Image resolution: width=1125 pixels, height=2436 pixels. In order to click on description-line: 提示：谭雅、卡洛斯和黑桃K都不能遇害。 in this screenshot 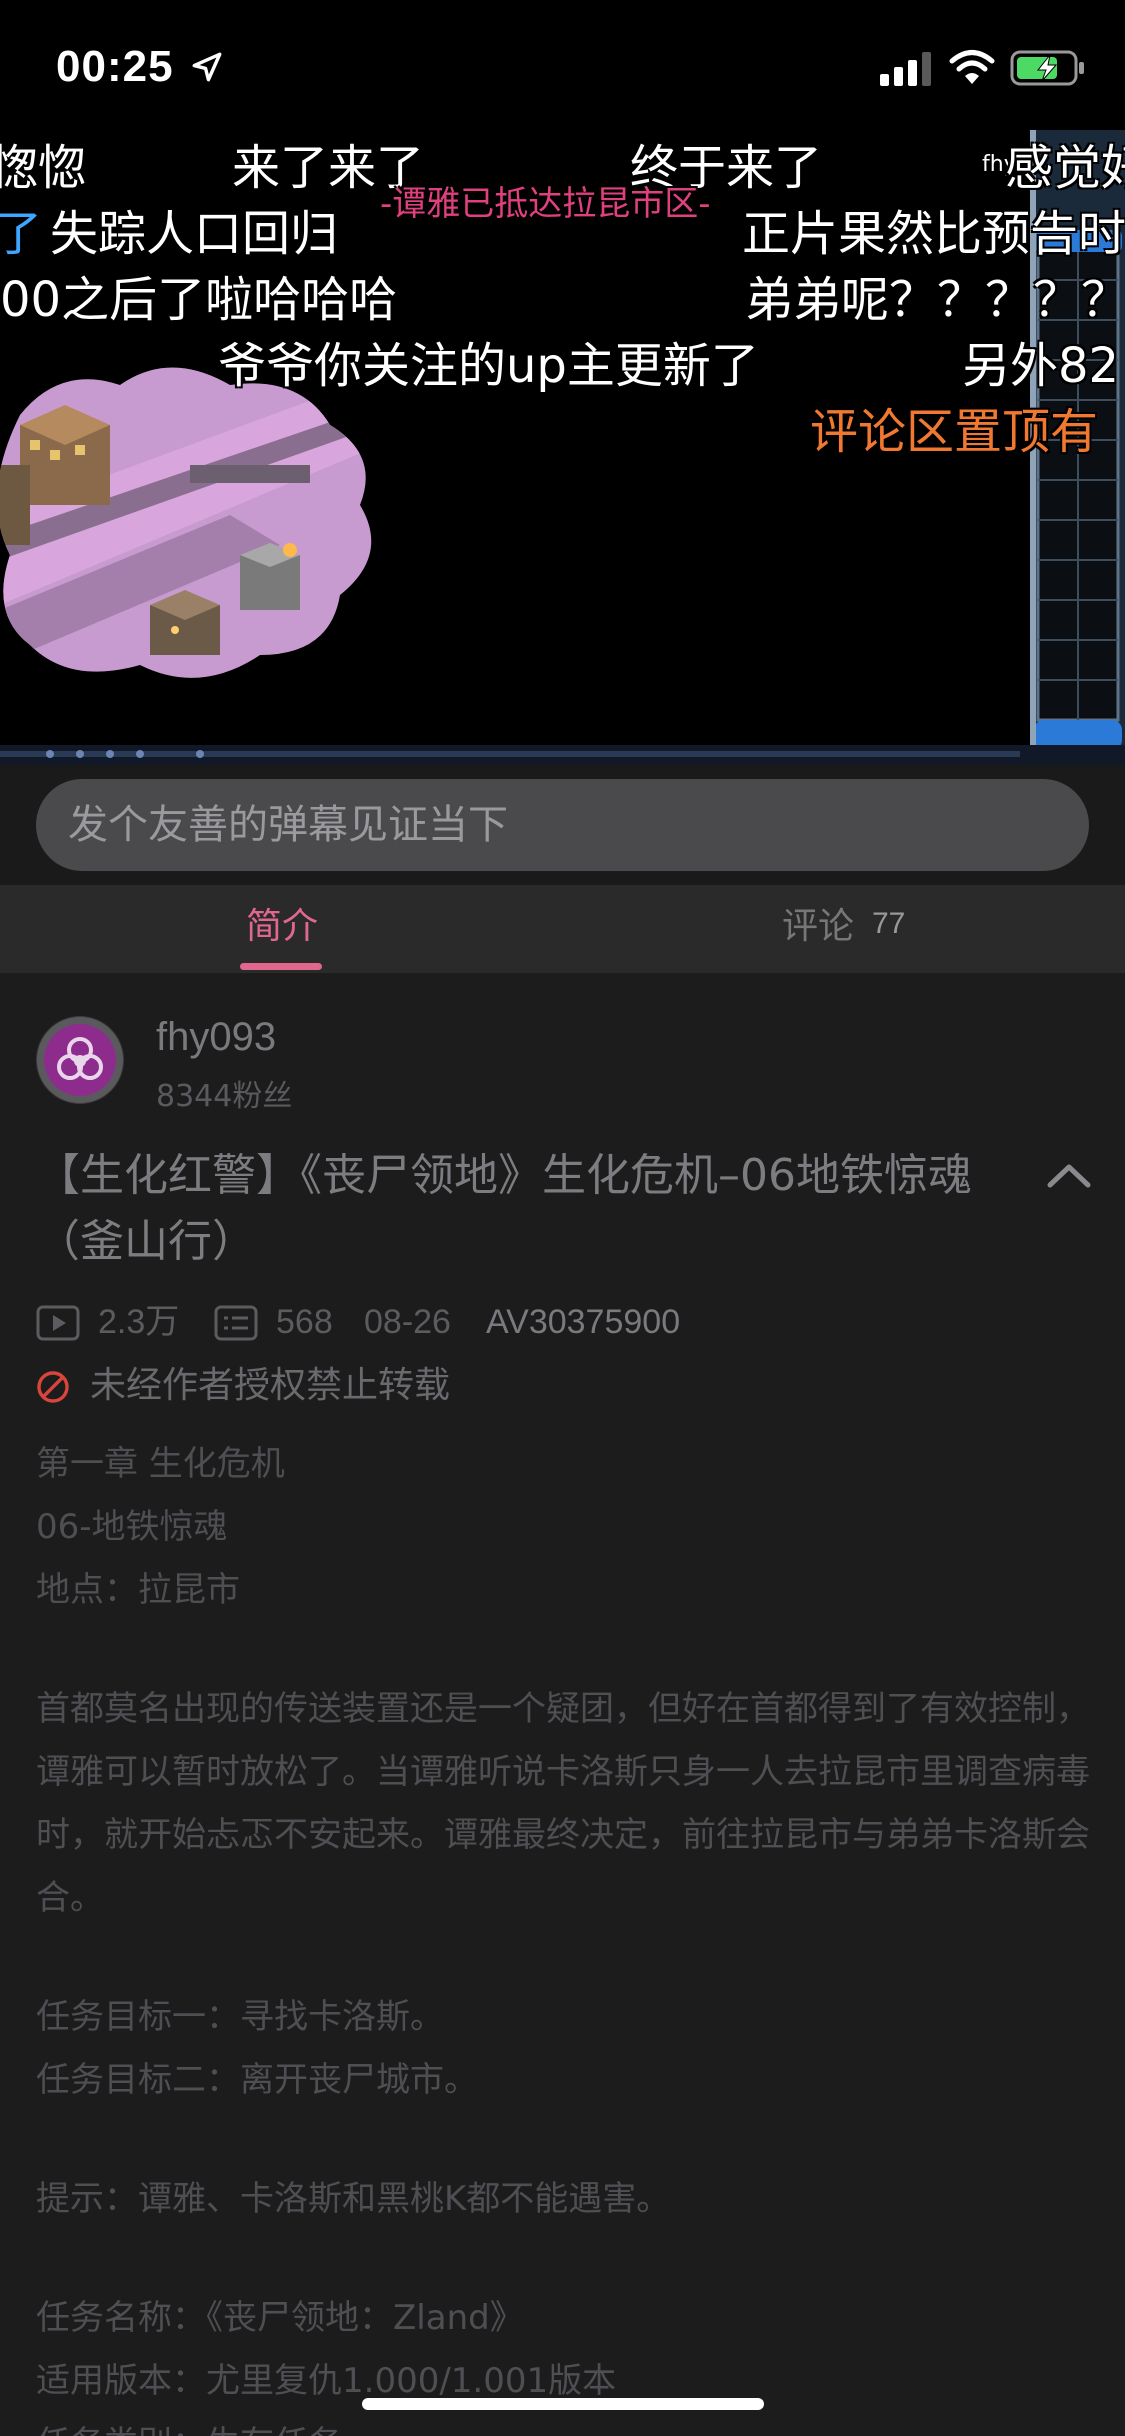, I will do `click(353, 2199)`.